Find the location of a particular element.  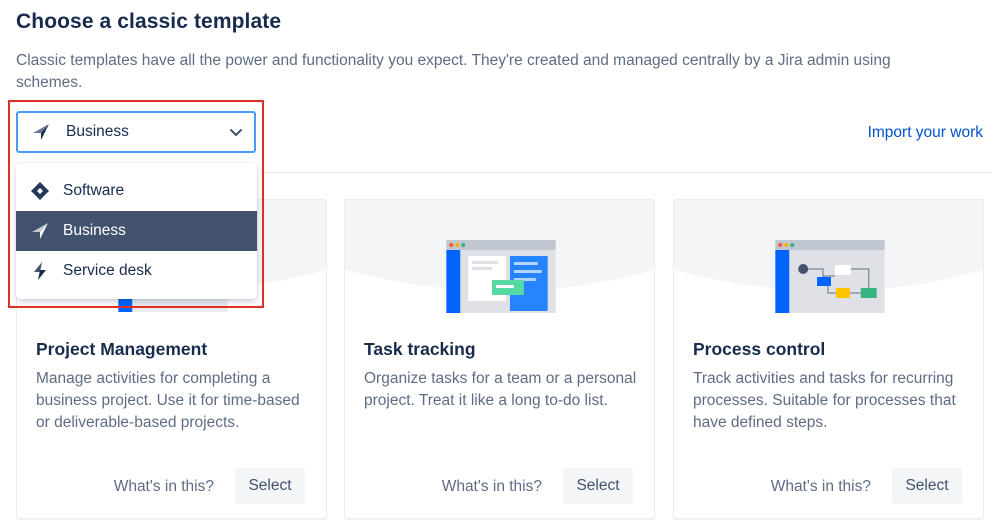

section-divider is located at coordinates (625, 172).